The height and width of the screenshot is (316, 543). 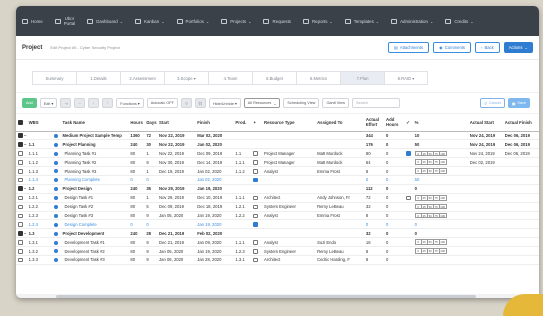 What do you see at coordinates (54, 78) in the screenshot?
I see `tab-1: Summary` at bounding box center [54, 78].